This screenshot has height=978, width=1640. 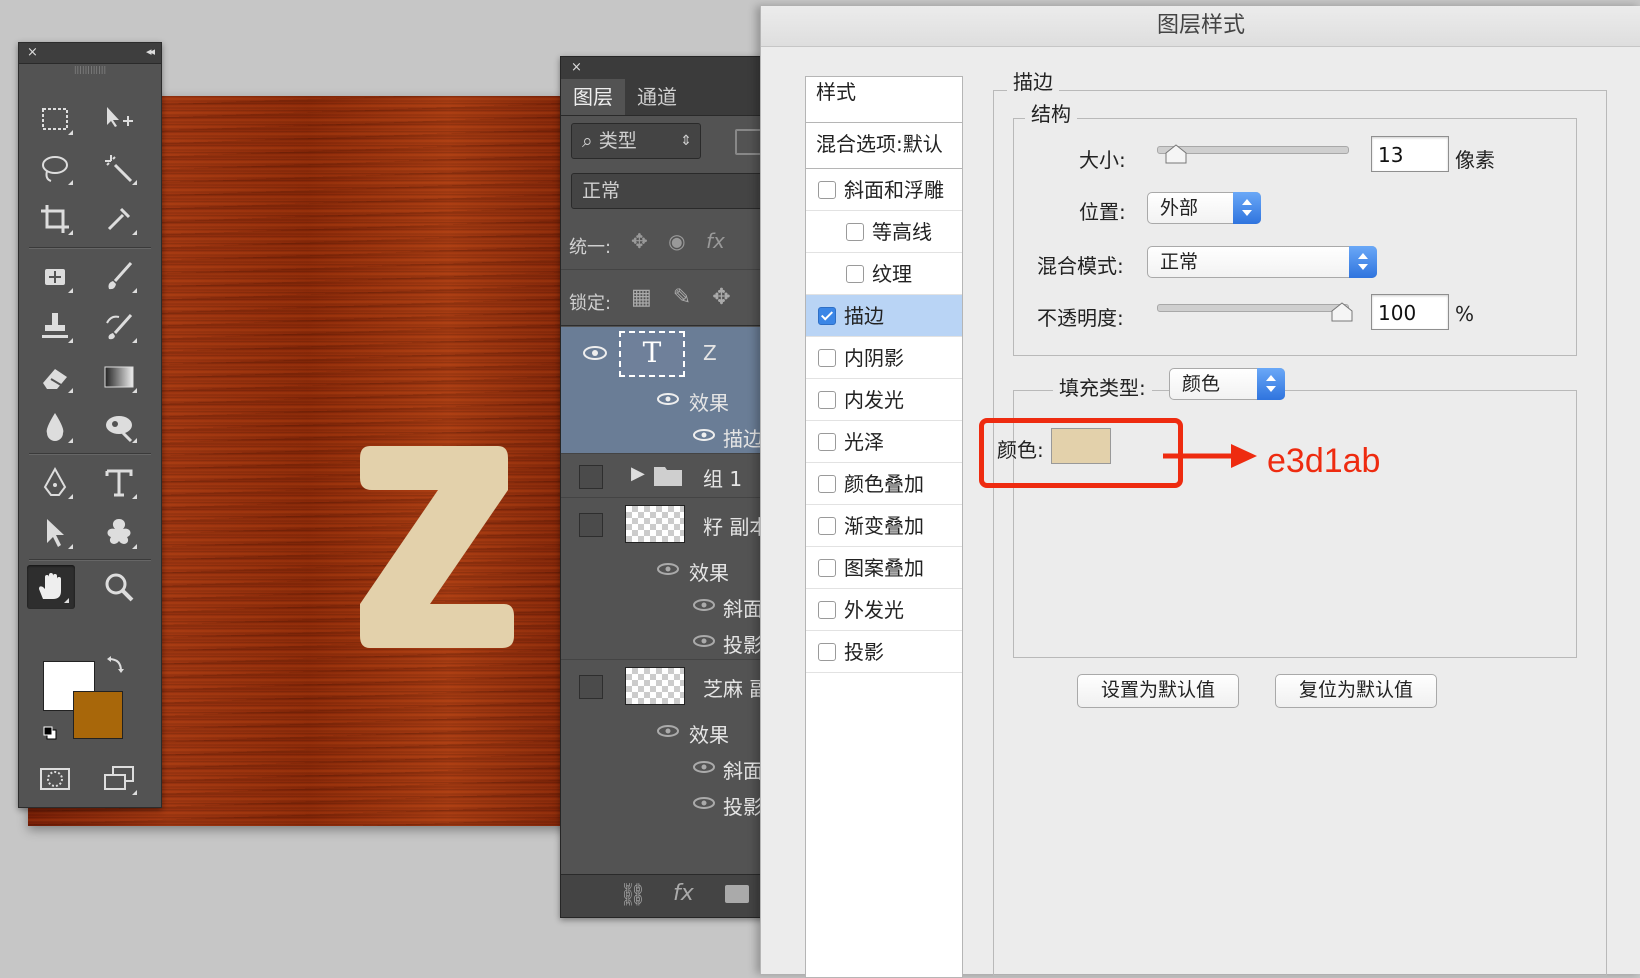 I want to click on opacity-input: 100, so click(x=1410, y=312).